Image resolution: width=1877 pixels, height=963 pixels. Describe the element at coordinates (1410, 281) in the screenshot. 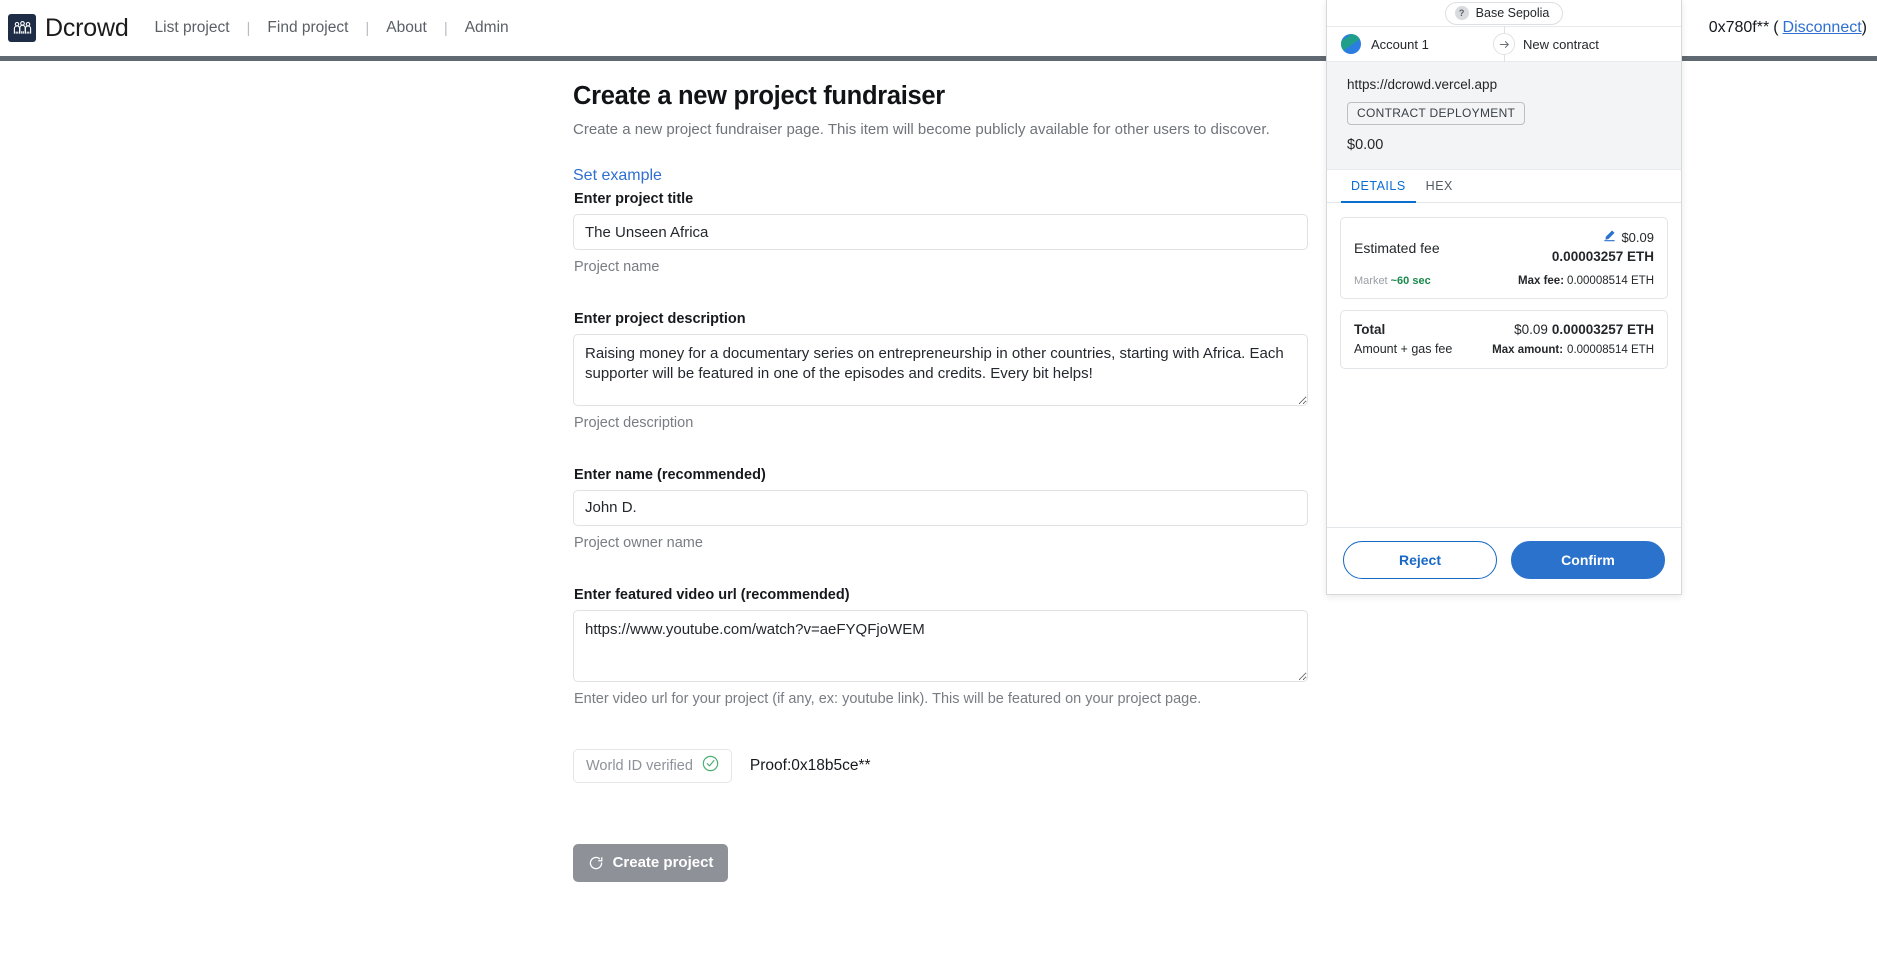

I see `market-time: ~60 sec` at that location.